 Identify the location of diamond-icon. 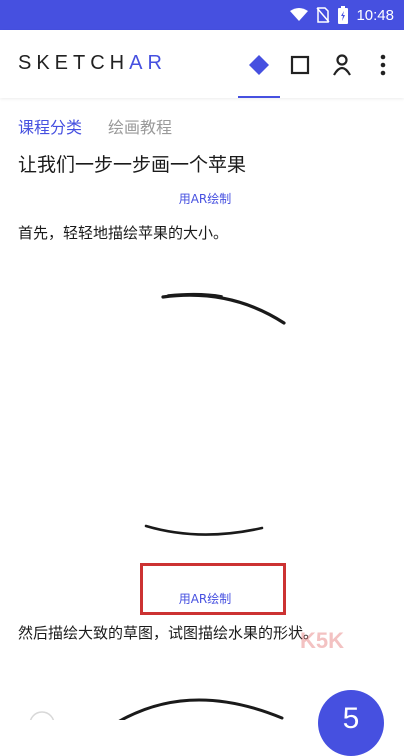
(259, 65).